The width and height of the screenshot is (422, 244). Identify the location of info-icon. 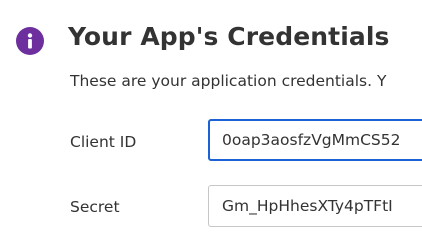
(30, 41).